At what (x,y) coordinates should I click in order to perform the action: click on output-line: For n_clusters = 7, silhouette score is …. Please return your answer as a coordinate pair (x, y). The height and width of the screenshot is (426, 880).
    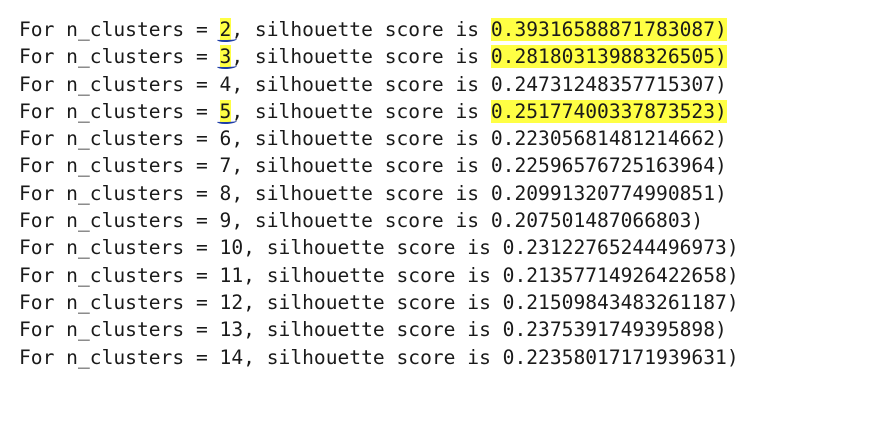
    Looking at the image, I should click on (379, 165).